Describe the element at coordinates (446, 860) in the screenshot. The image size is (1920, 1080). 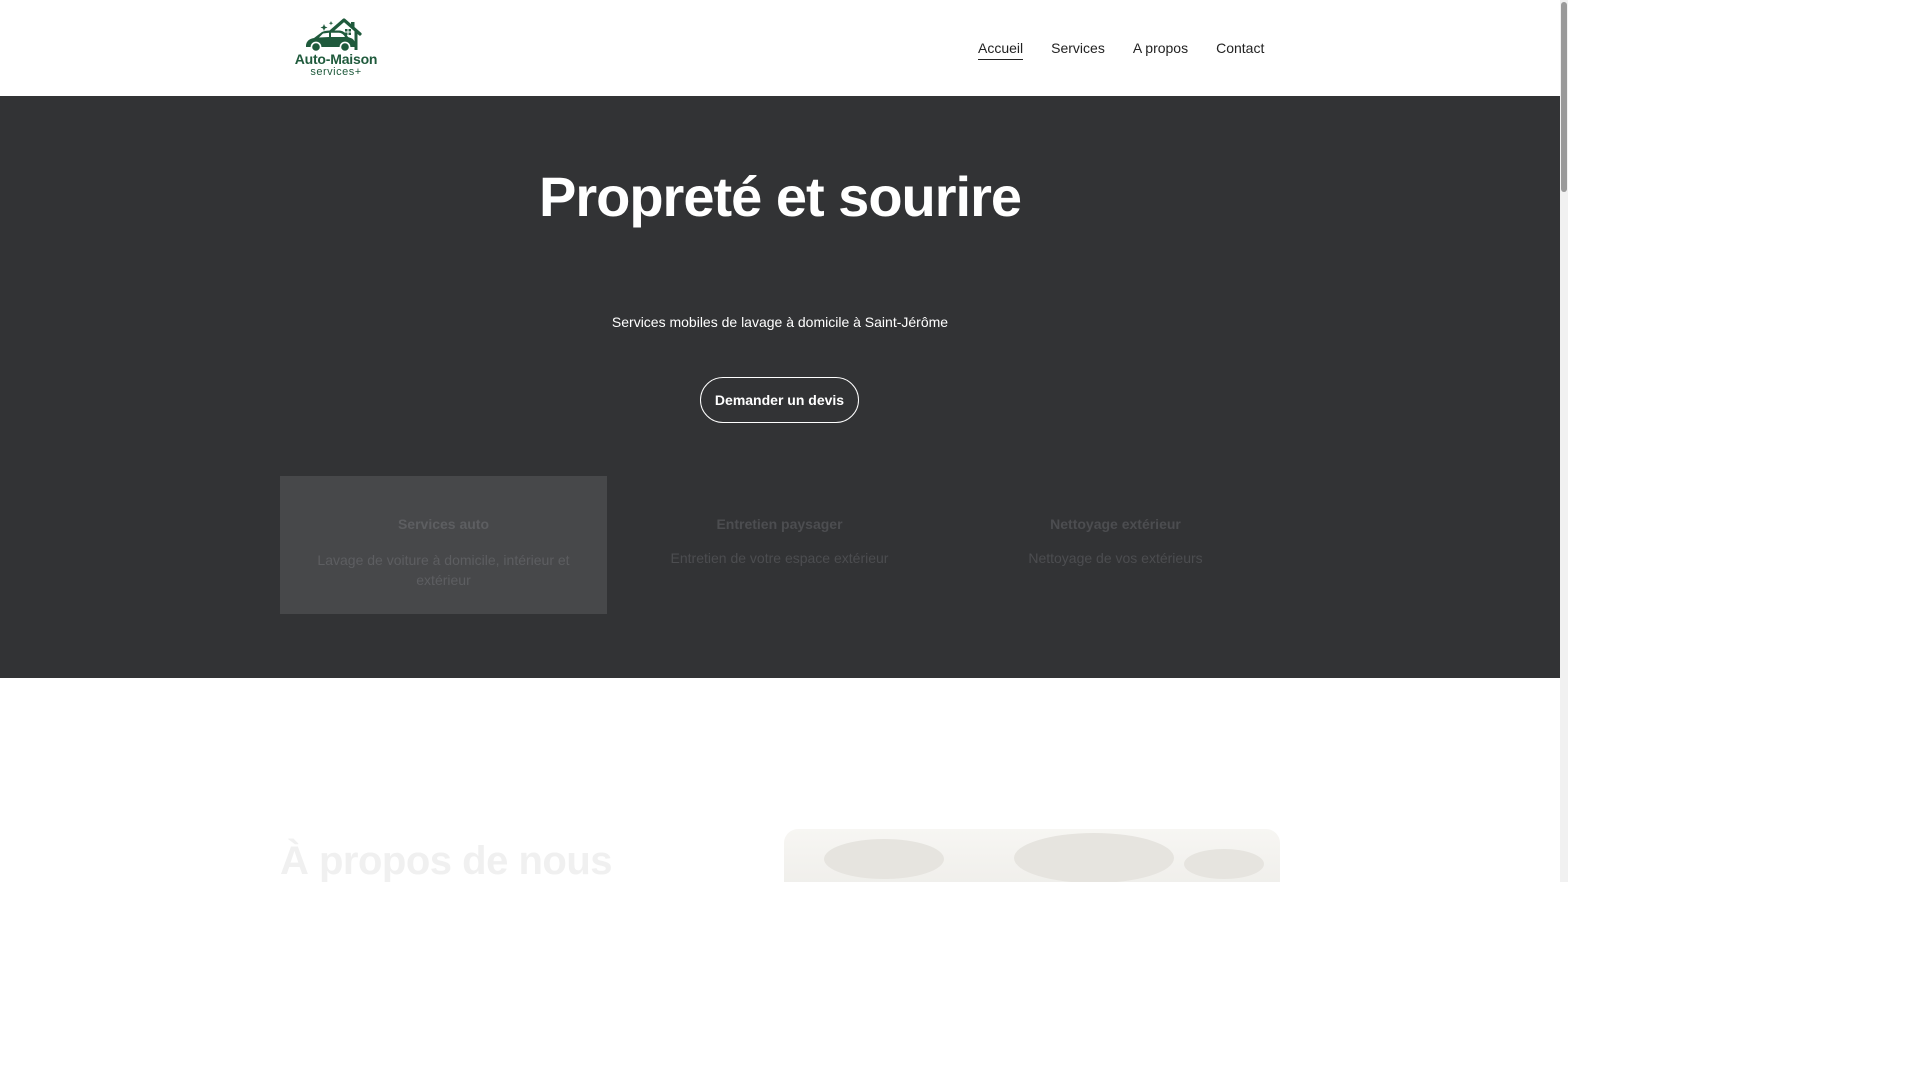
I see `about-section-title: À propos de nous` at that location.